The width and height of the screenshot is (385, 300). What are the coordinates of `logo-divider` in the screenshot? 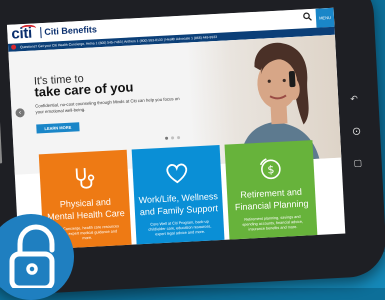 It's located at (41, 33).